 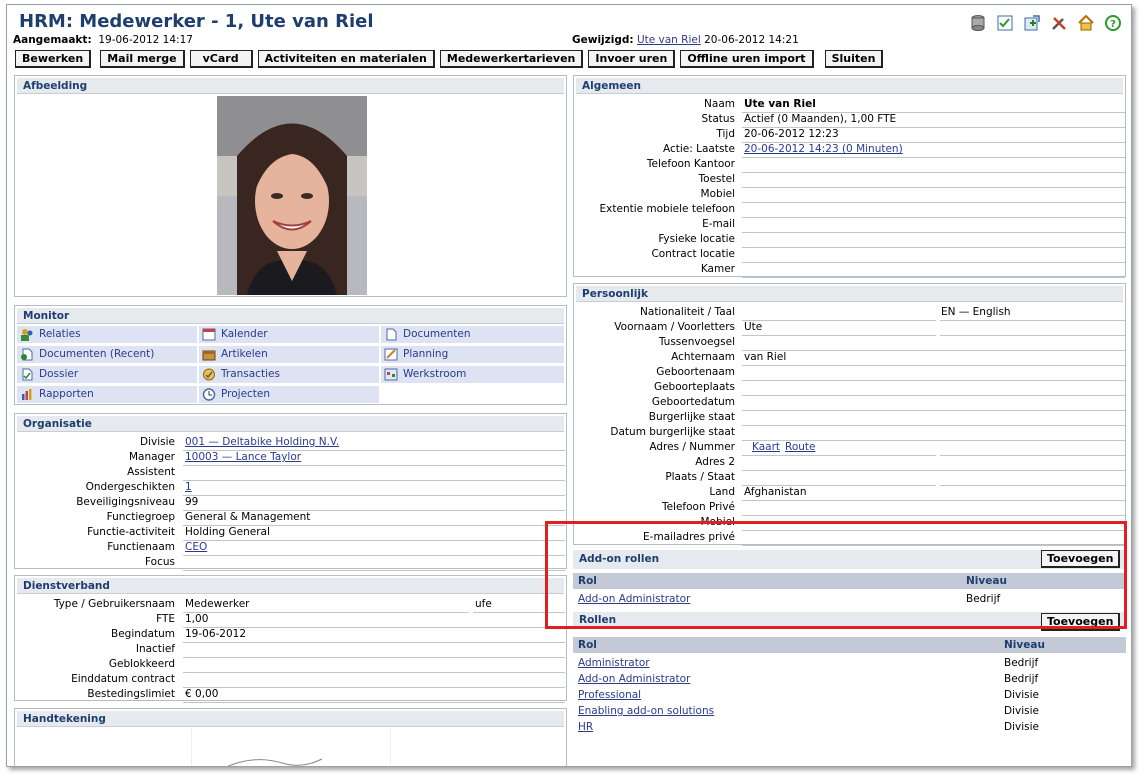 I want to click on monitor-documenten-recent-label: Documenten (Recent), so click(x=97, y=354).